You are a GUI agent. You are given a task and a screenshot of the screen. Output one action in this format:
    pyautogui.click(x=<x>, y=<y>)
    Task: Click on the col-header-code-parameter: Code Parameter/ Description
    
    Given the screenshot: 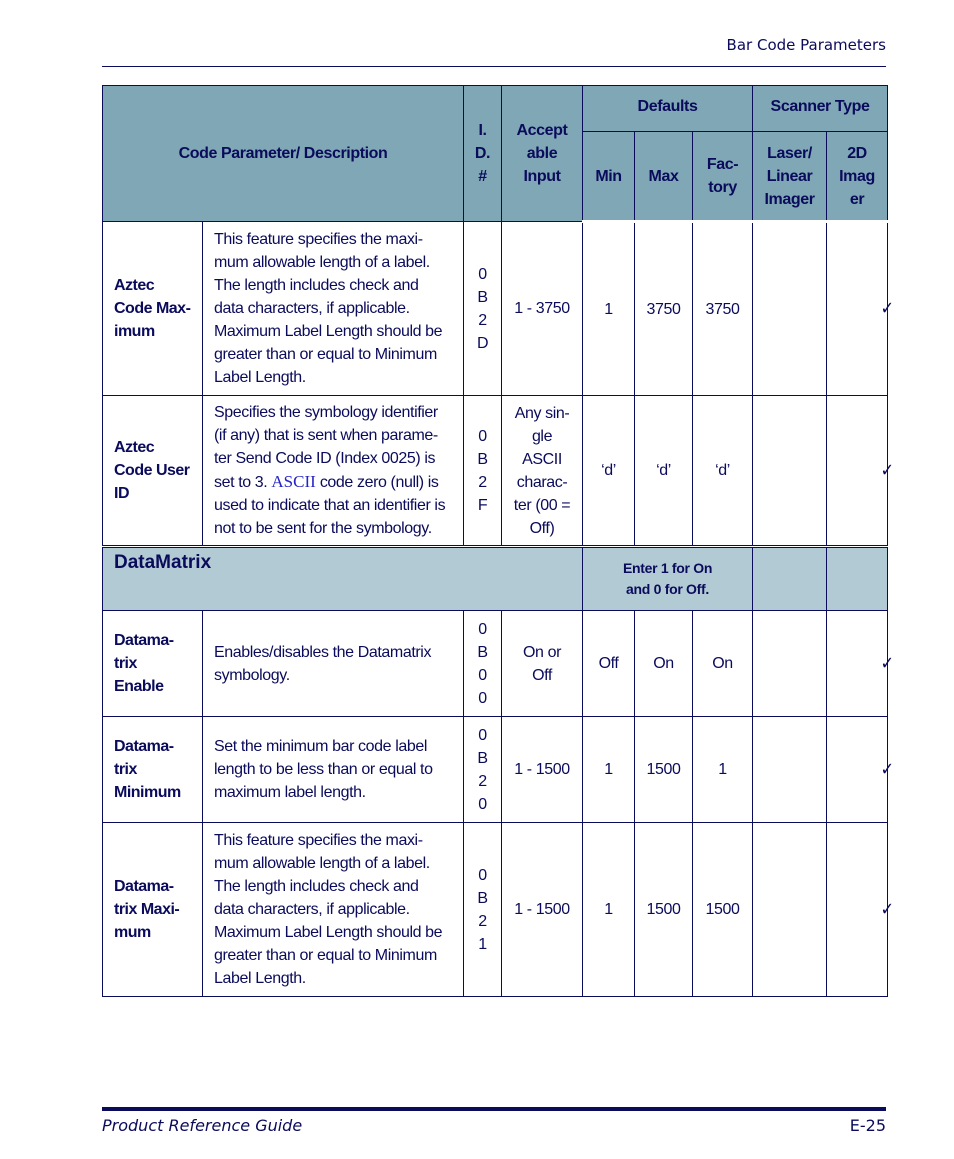 What is the action you would take?
    pyautogui.click(x=283, y=153)
    